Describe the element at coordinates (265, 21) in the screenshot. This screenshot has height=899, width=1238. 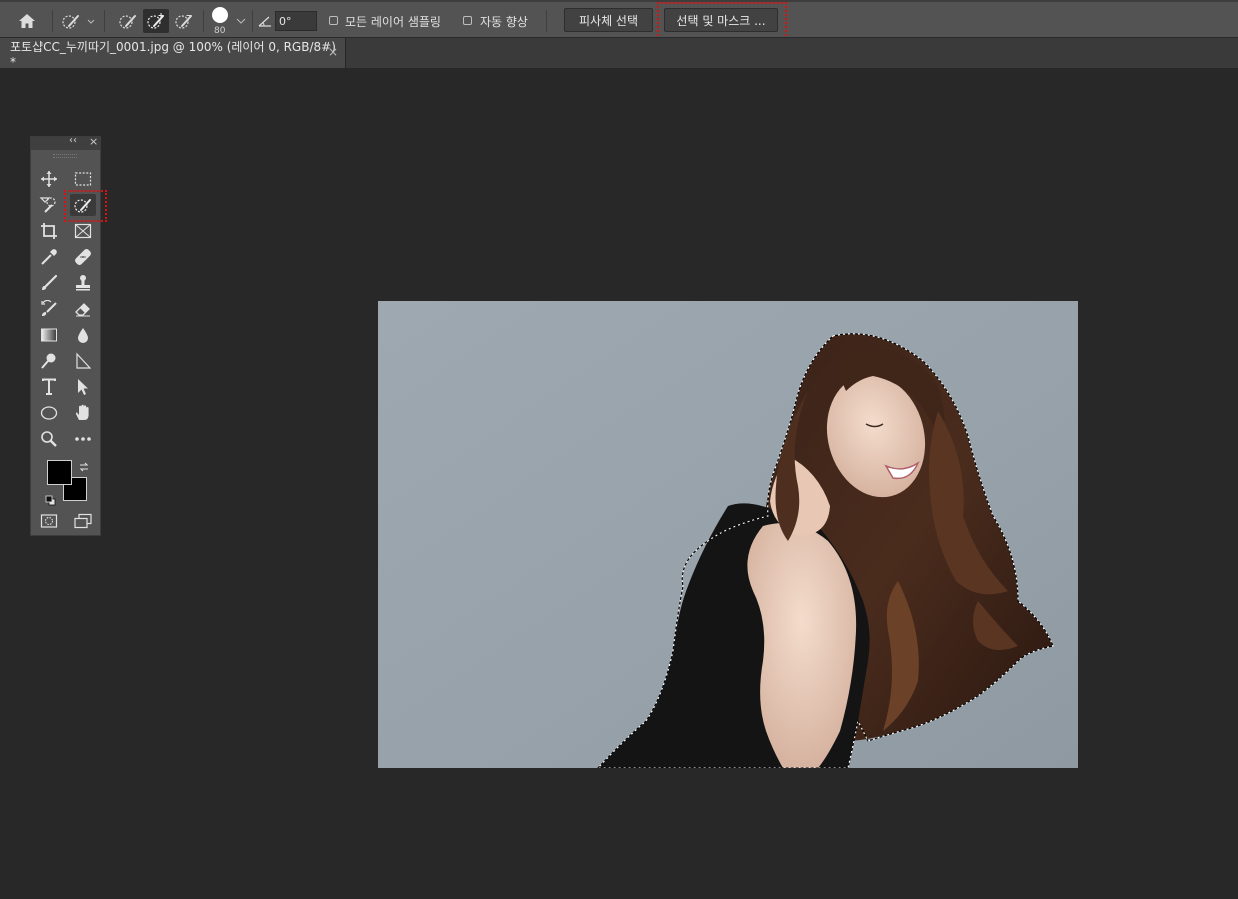
I see `angle-icon` at that location.